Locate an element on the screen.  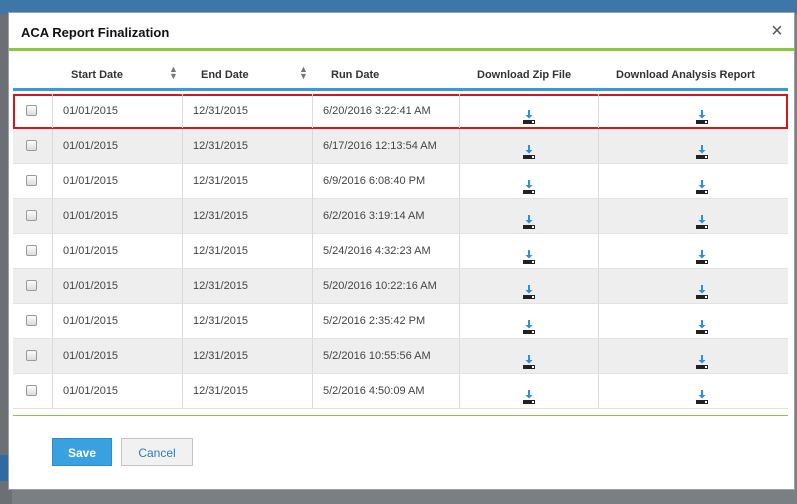
run-date-cell: 5/2/2016 4:50:09 AM is located at coordinates (386, 391).